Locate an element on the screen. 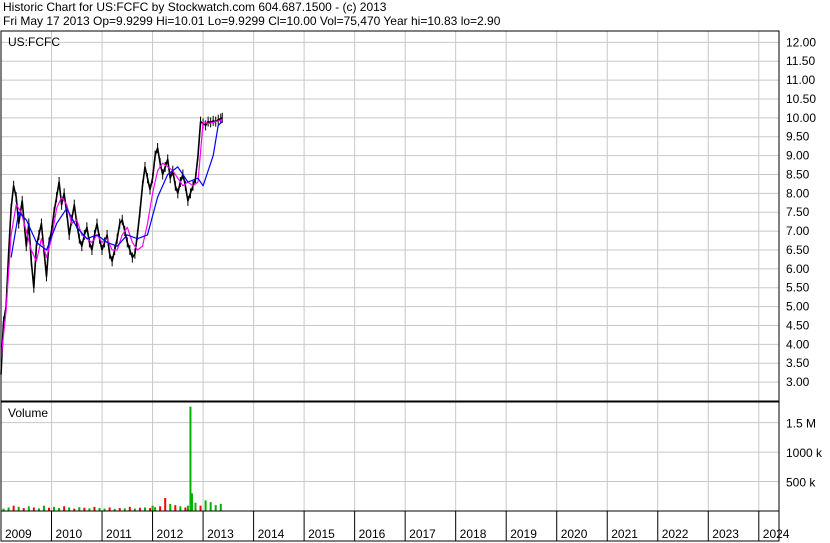  volume-y-tick-label: 1.5 M is located at coordinates (801, 424).